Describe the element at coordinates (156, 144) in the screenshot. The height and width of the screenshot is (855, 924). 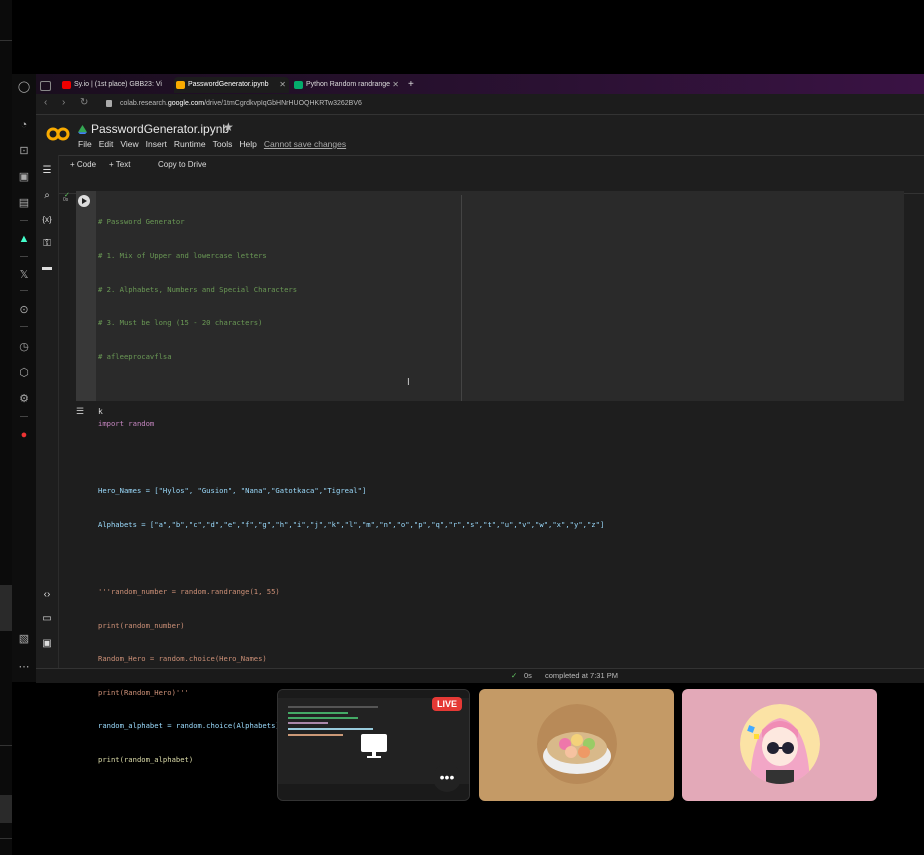
I see `menu-insert: Insert` at that location.